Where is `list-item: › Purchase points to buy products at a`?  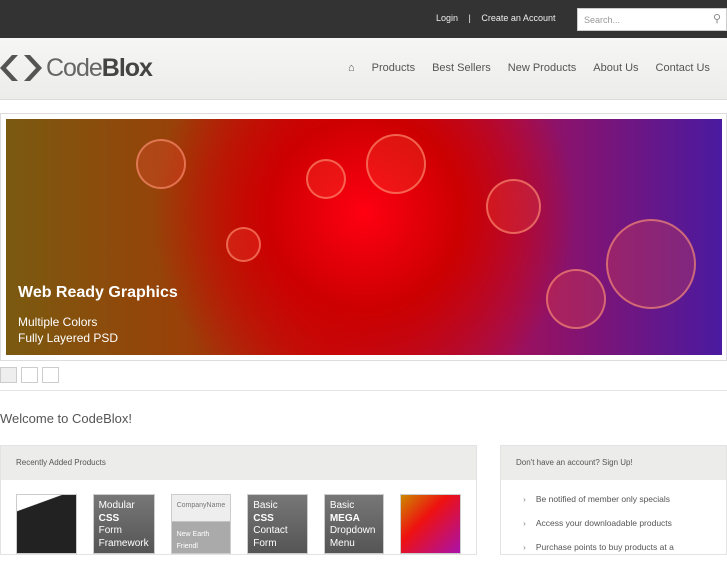 list-item: › Purchase points to buy products at a is located at coordinates (613, 547).